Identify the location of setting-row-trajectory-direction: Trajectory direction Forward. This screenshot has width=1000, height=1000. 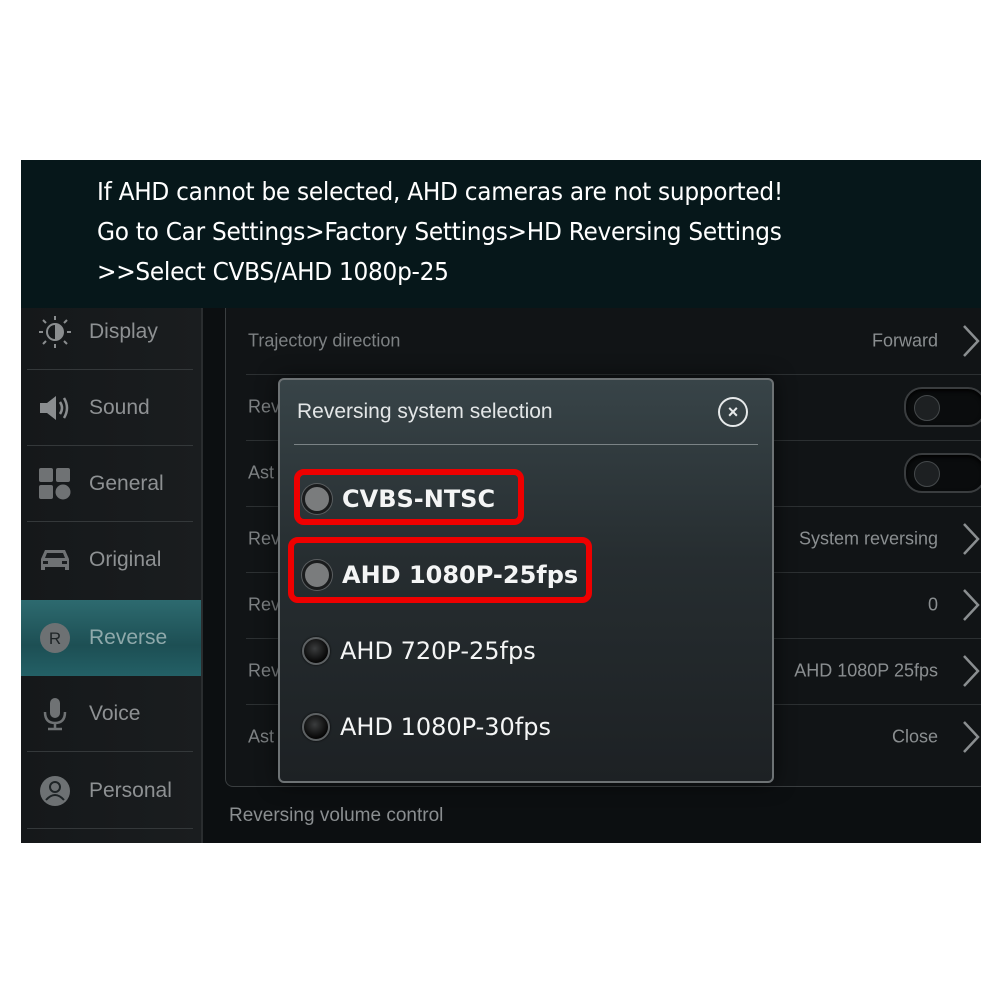
(613, 341).